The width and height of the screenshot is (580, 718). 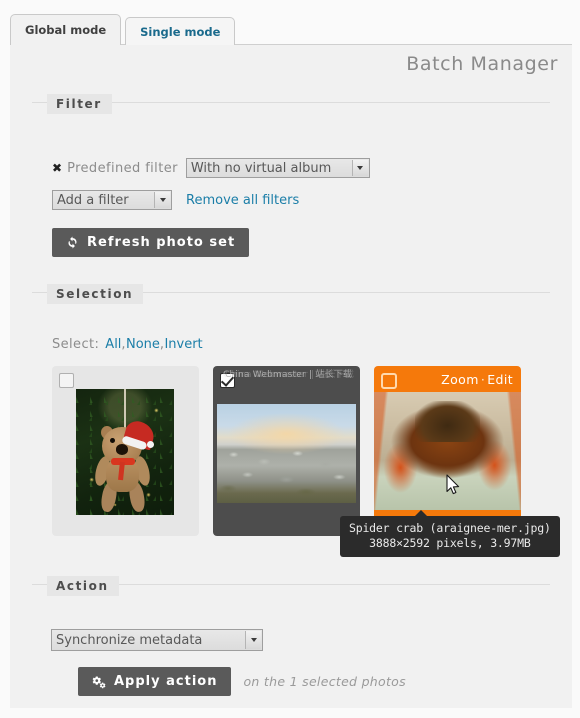 I want to click on action-select: Synchronize metadata, so click(x=157, y=640).